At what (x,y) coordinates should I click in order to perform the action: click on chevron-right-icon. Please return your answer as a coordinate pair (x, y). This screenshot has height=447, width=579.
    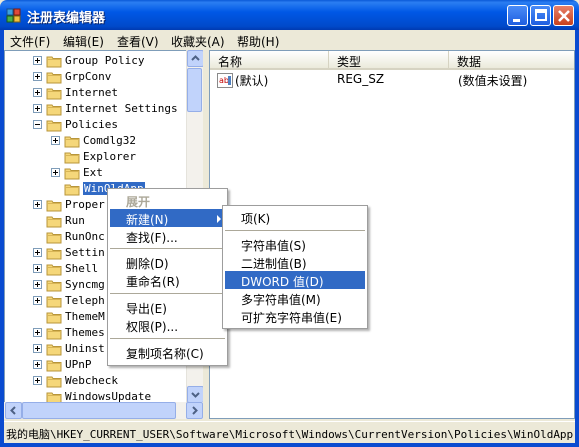
    Looking at the image, I should click on (195, 410).